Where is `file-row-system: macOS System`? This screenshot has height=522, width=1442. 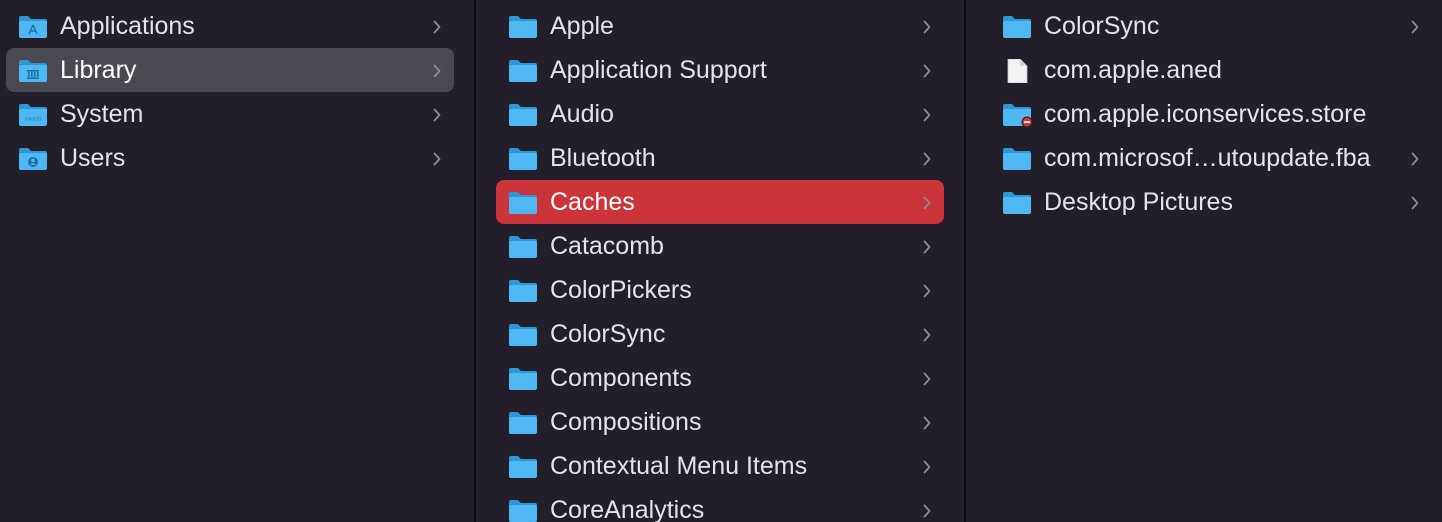 file-row-system: macOS System is located at coordinates (230, 114).